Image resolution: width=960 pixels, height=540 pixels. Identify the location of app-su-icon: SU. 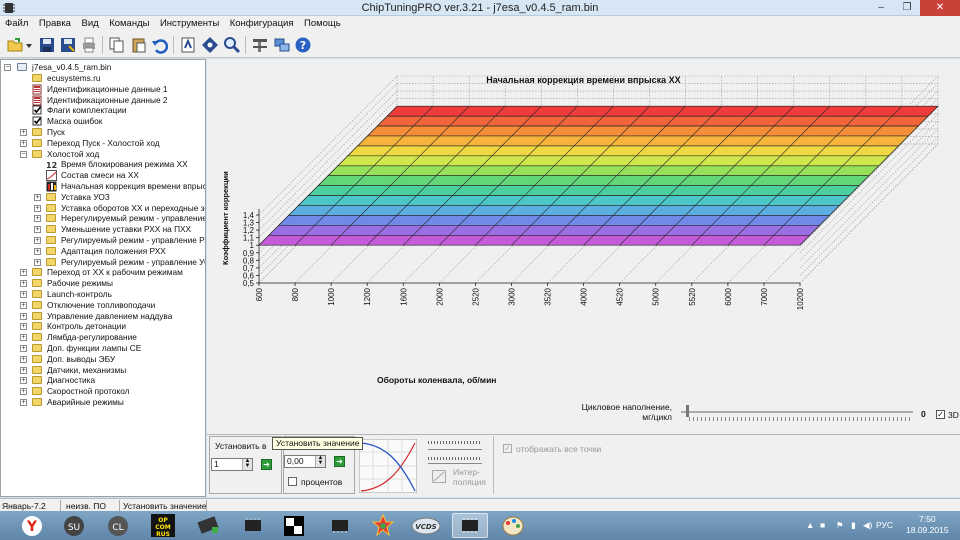
(74, 525).